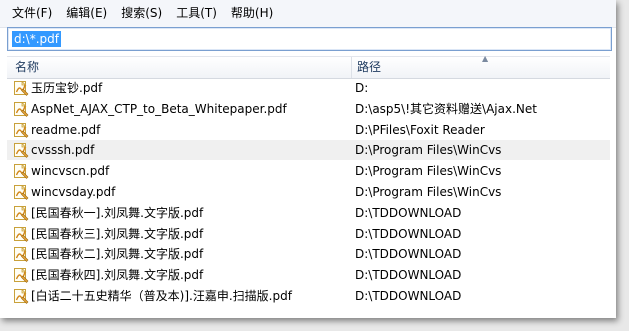  Describe the element at coordinates (86, 13) in the screenshot. I see `menu-edit: 编辑(E)` at that location.